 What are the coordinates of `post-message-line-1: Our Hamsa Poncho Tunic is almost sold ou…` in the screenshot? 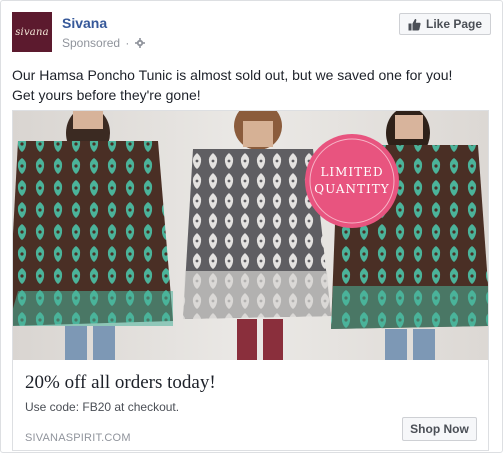 It's located at (232, 75).